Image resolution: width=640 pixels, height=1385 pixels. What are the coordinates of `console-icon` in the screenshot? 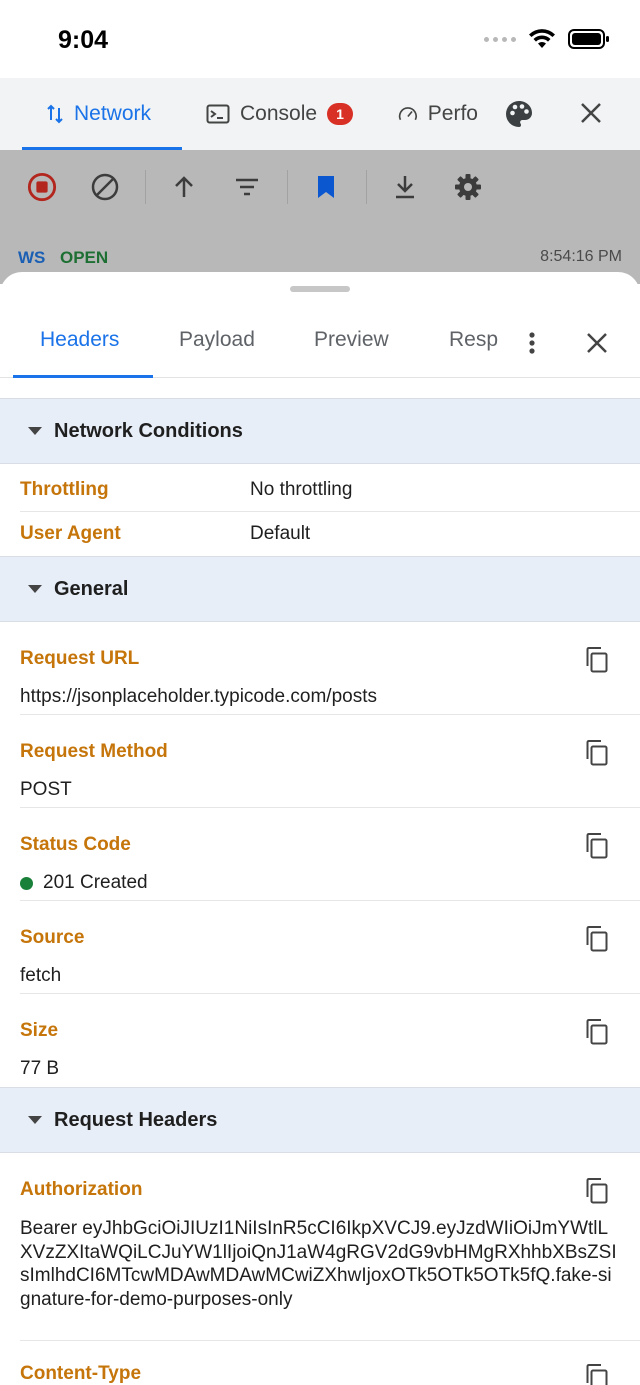 It's located at (218, 114).